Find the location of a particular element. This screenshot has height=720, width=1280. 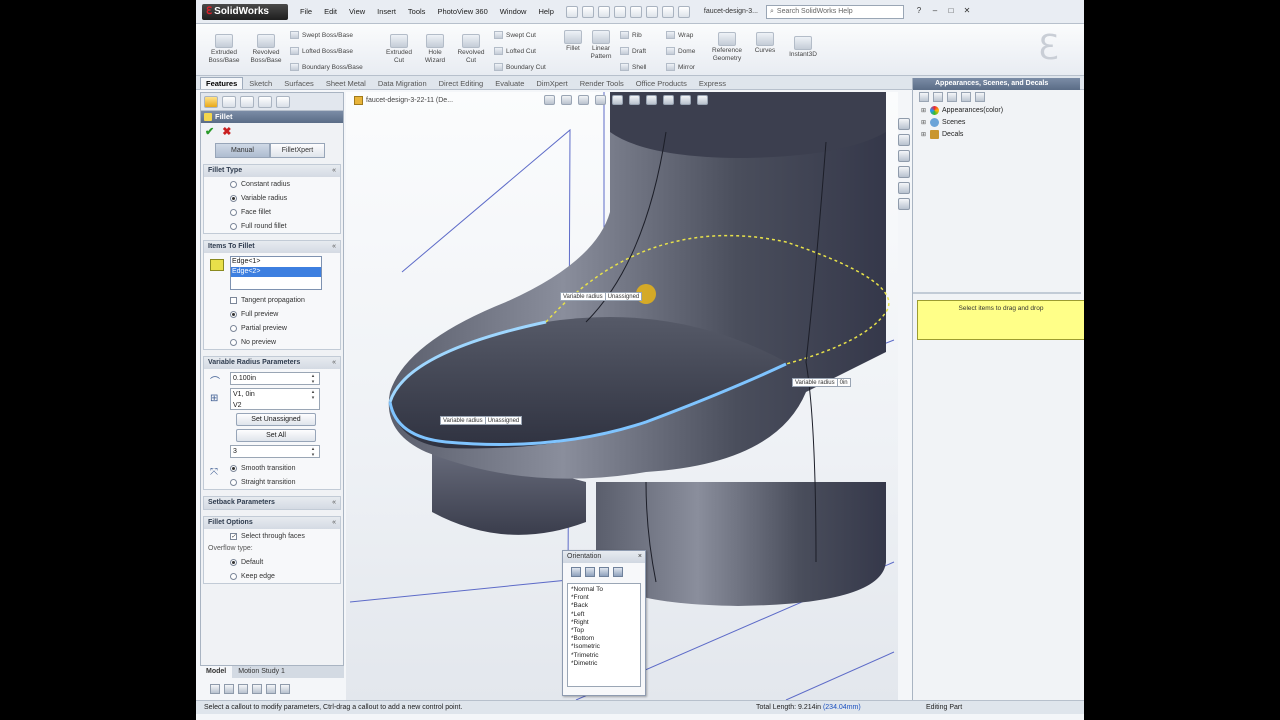

swept-cut-button: Swept Cut is located at coordinates (515, 35).